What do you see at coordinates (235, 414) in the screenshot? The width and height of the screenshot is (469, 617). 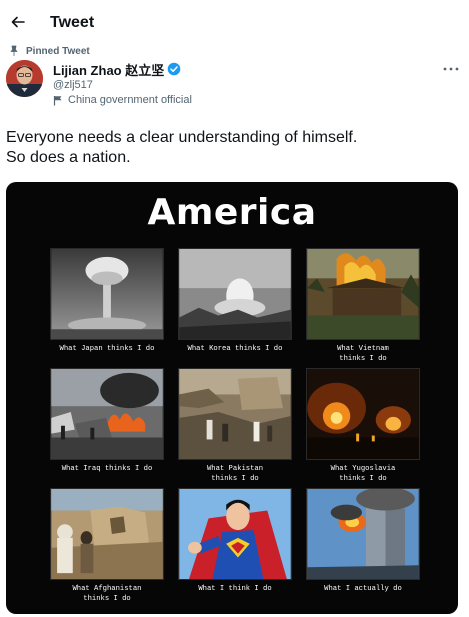 I see `rubble-crowd-picture` at bounding box center [235, 414].